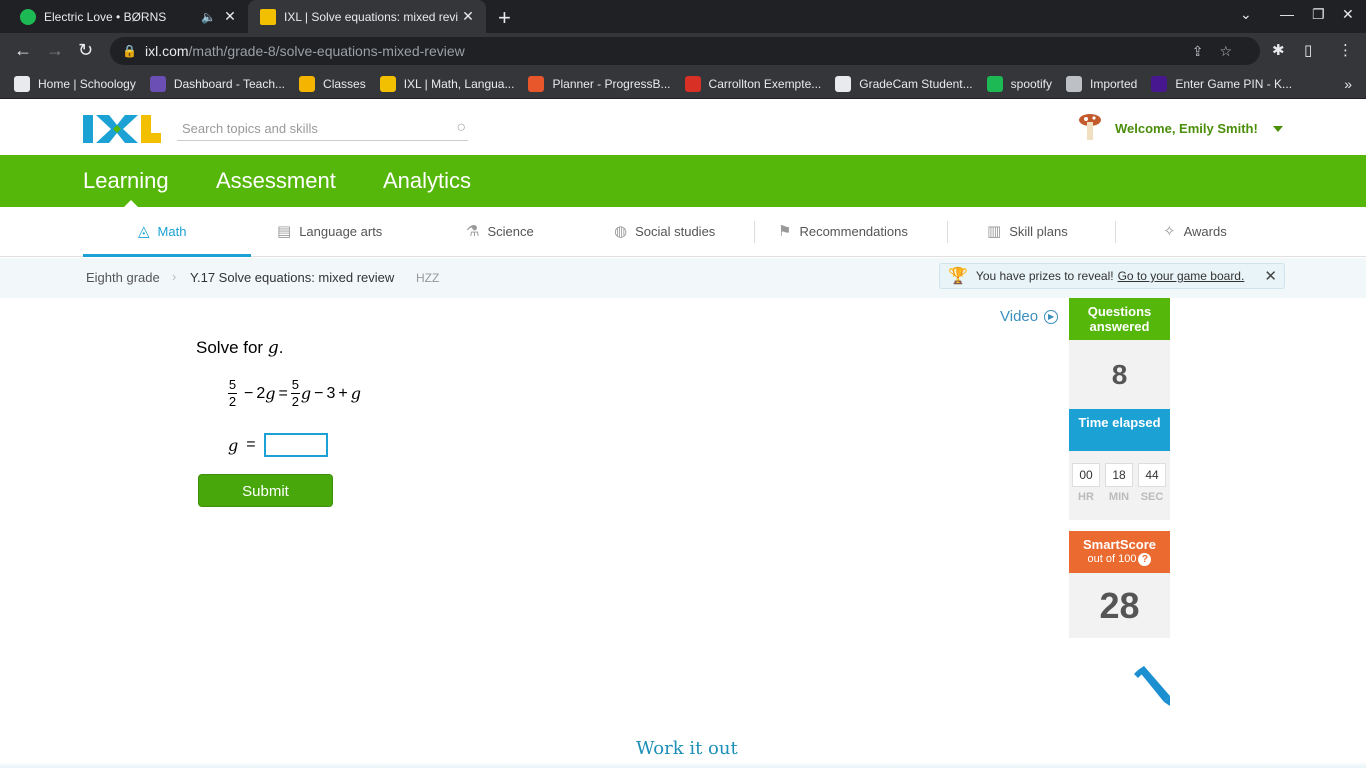  Describe the element at coordinates (1181, 276) in the screenshot. I see `game-board-link: Go to your game board.` at that location.